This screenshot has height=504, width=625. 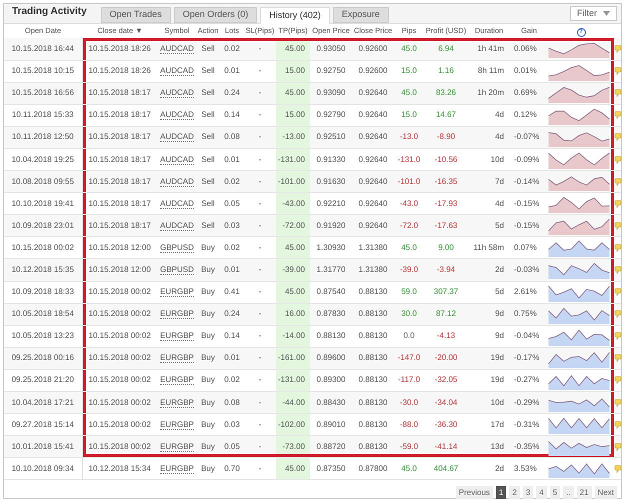 What do you see at coordinates (409, 446) in the screenshot?
I see `pips-cell: -59.0` at bounding box center [409, 446].